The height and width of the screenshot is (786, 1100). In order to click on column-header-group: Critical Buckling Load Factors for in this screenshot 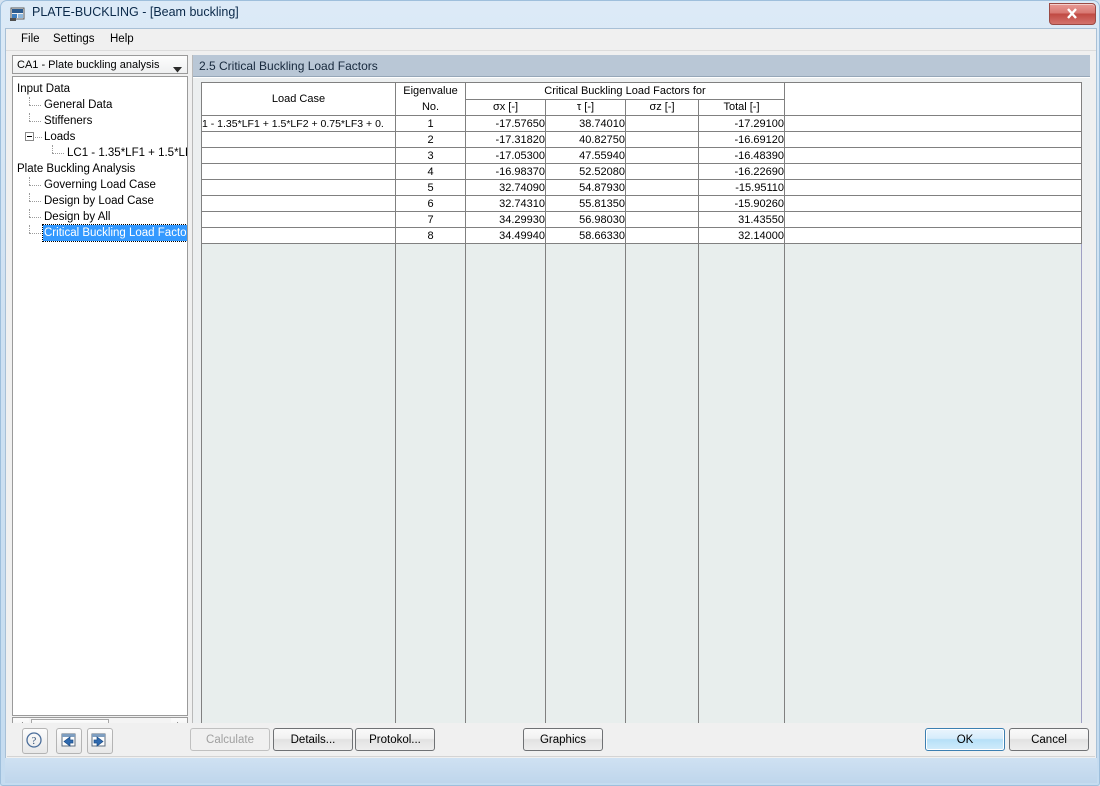, I will do `click(625, 91)`.